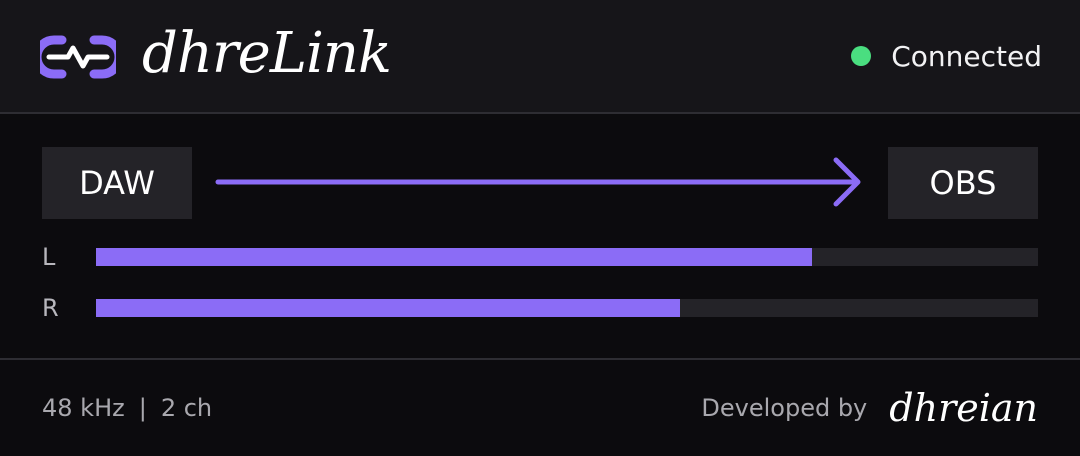 Image resolution: width=1080 pixels, height=456 pixels. I want to click on status-dot-icon, so click(861, 56).